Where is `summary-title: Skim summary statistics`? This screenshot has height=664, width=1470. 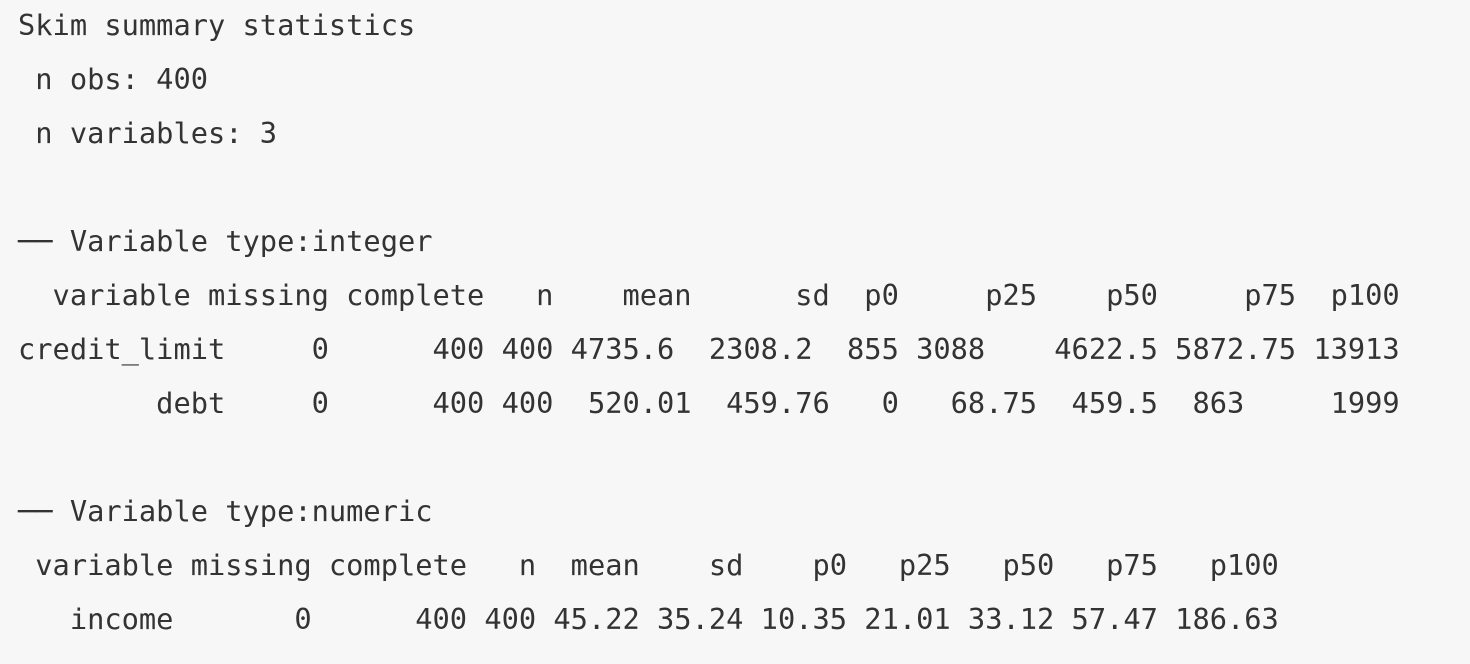
summary-title: Skim summary statistics is located at coordinates (217, 25).